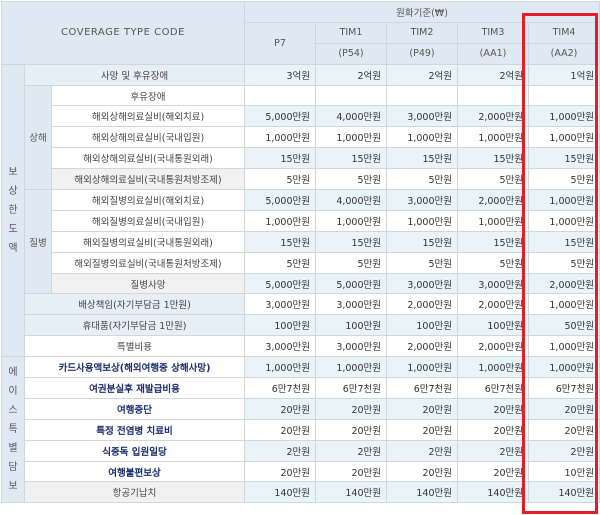 Image resolution: width=600 pixels, height=515 pixels. What do you see at coordinates (13, 430) in the screenshot?
I see `group-label: 에이스특별담보` at bounding box center [13, 430].